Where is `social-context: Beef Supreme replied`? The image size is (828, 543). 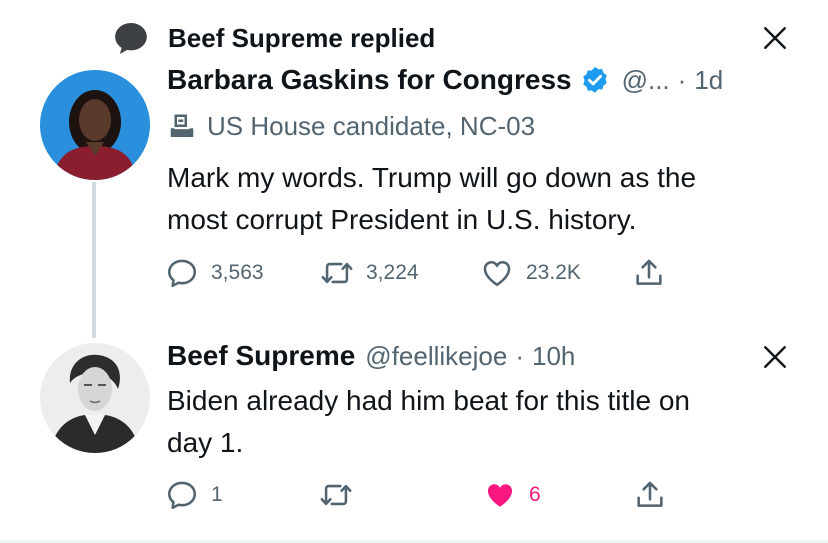 social-context: Beef Supreme replied is located at coordinates (273, 38).